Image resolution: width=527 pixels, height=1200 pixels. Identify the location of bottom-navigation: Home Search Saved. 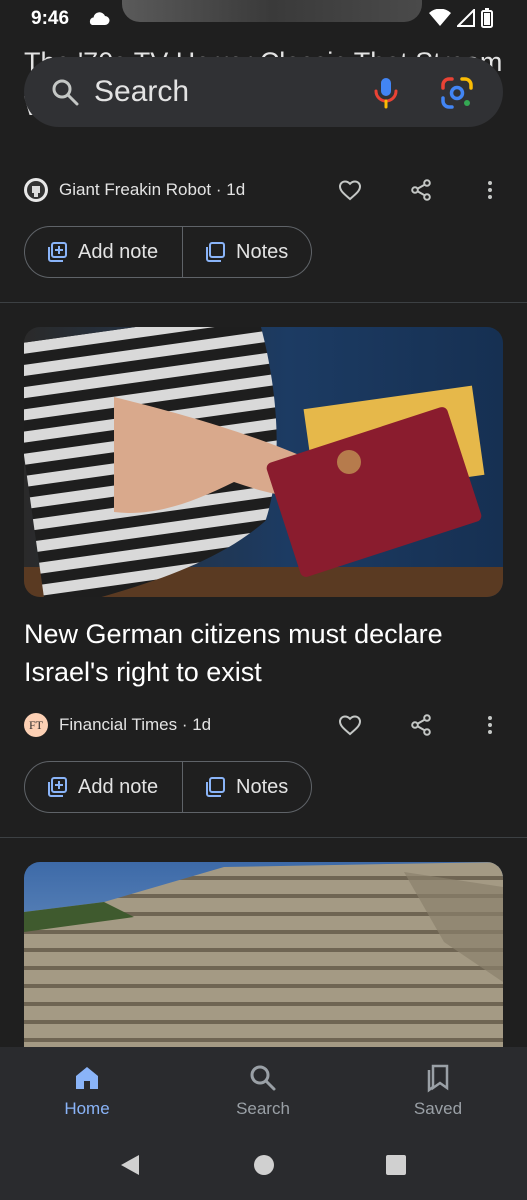
(263, 1093).